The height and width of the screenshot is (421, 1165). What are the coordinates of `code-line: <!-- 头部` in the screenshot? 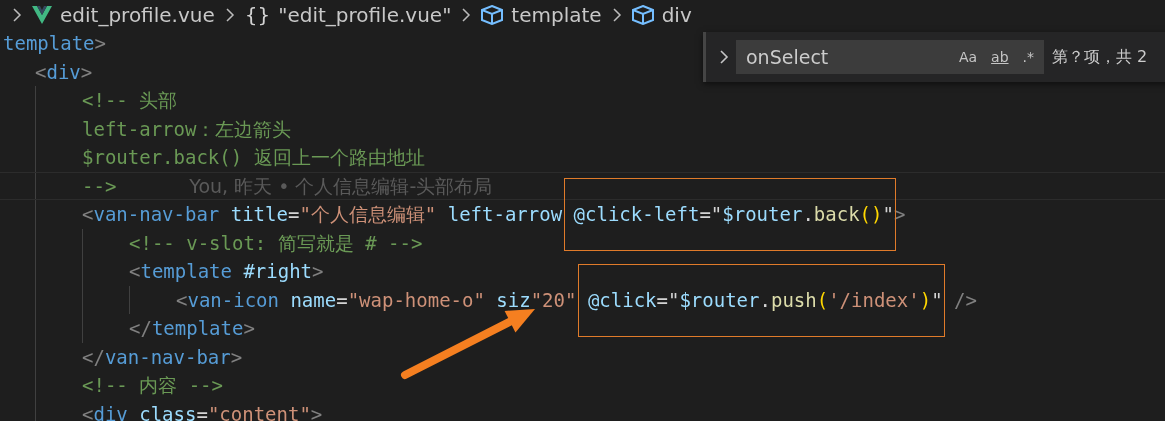 It's located at (130, 100).